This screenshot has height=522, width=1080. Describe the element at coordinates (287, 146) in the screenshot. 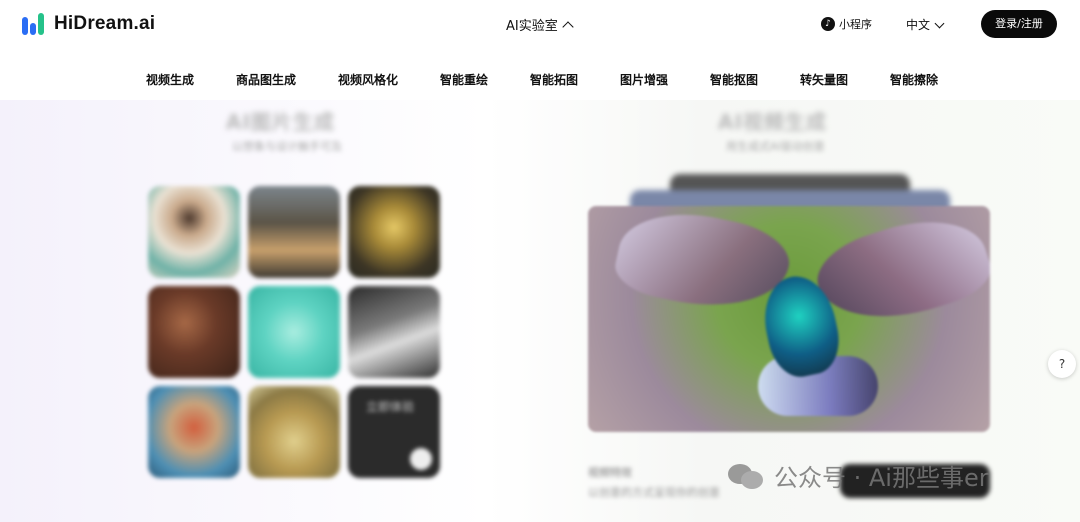

I see `left-section-subtitle: 以想象与设计触手可及` at that location.